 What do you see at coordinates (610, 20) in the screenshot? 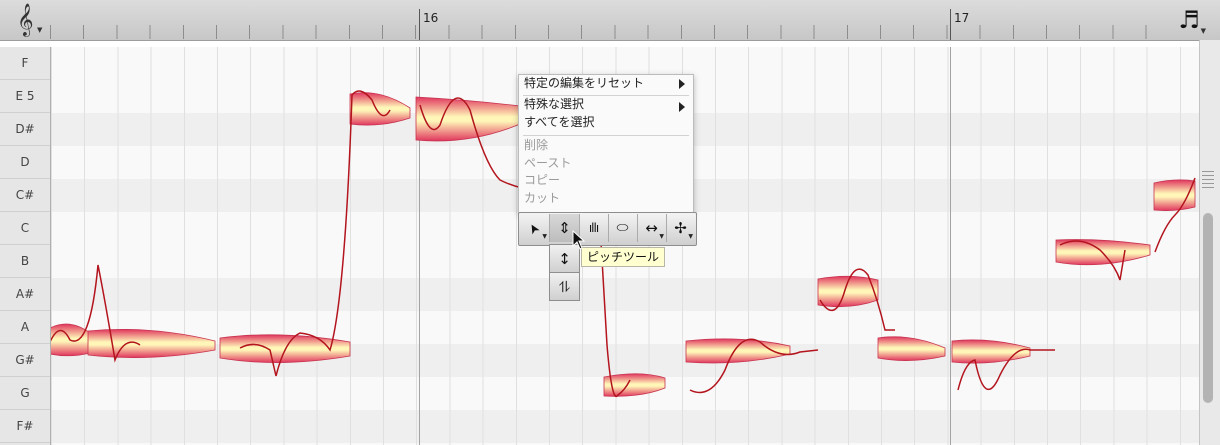
I see `timeline-ruler: 16 17 𝄞 ▼ ♬ ▼` at bounding box center [610, 20].